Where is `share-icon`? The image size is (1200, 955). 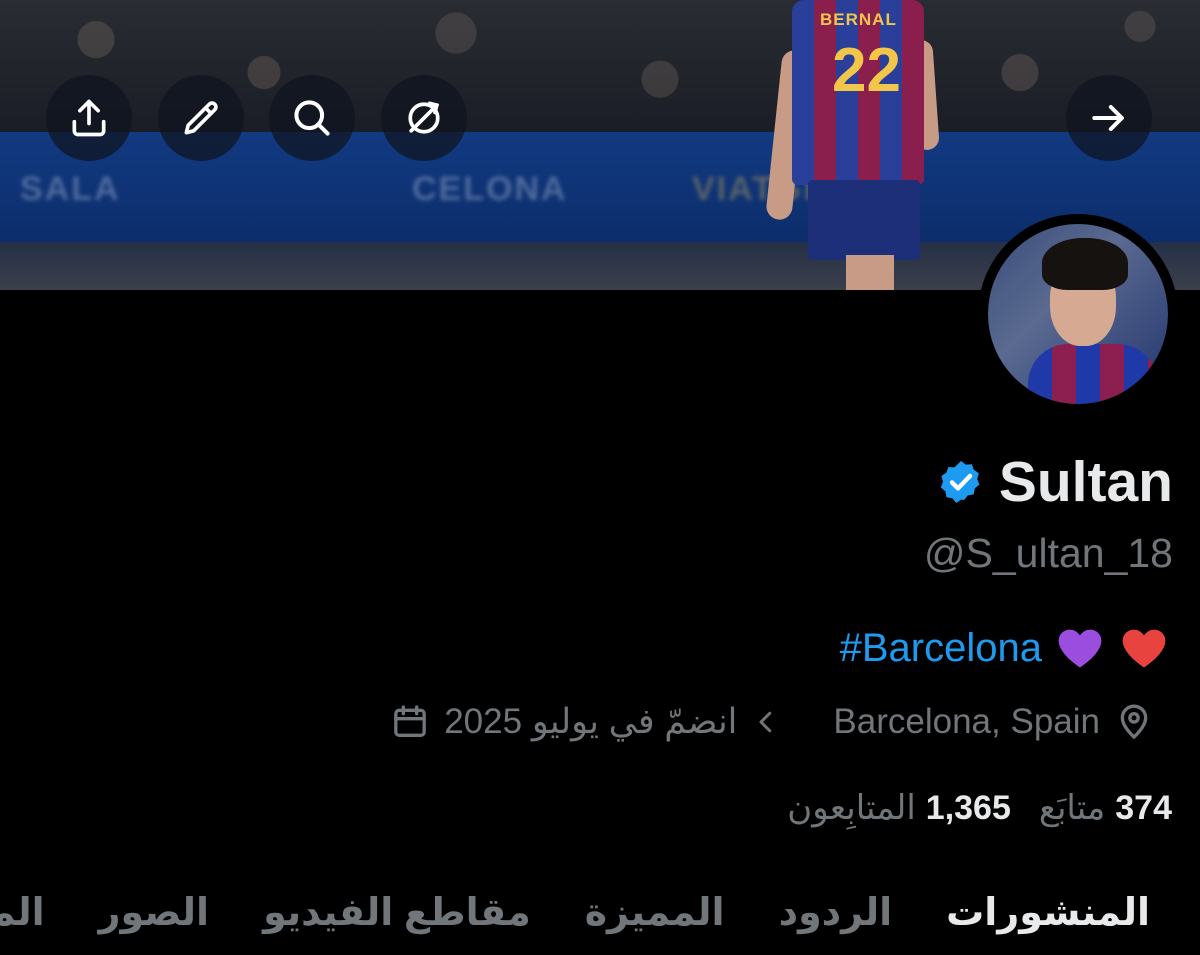 share-icon is located at coordinates (89, 118).